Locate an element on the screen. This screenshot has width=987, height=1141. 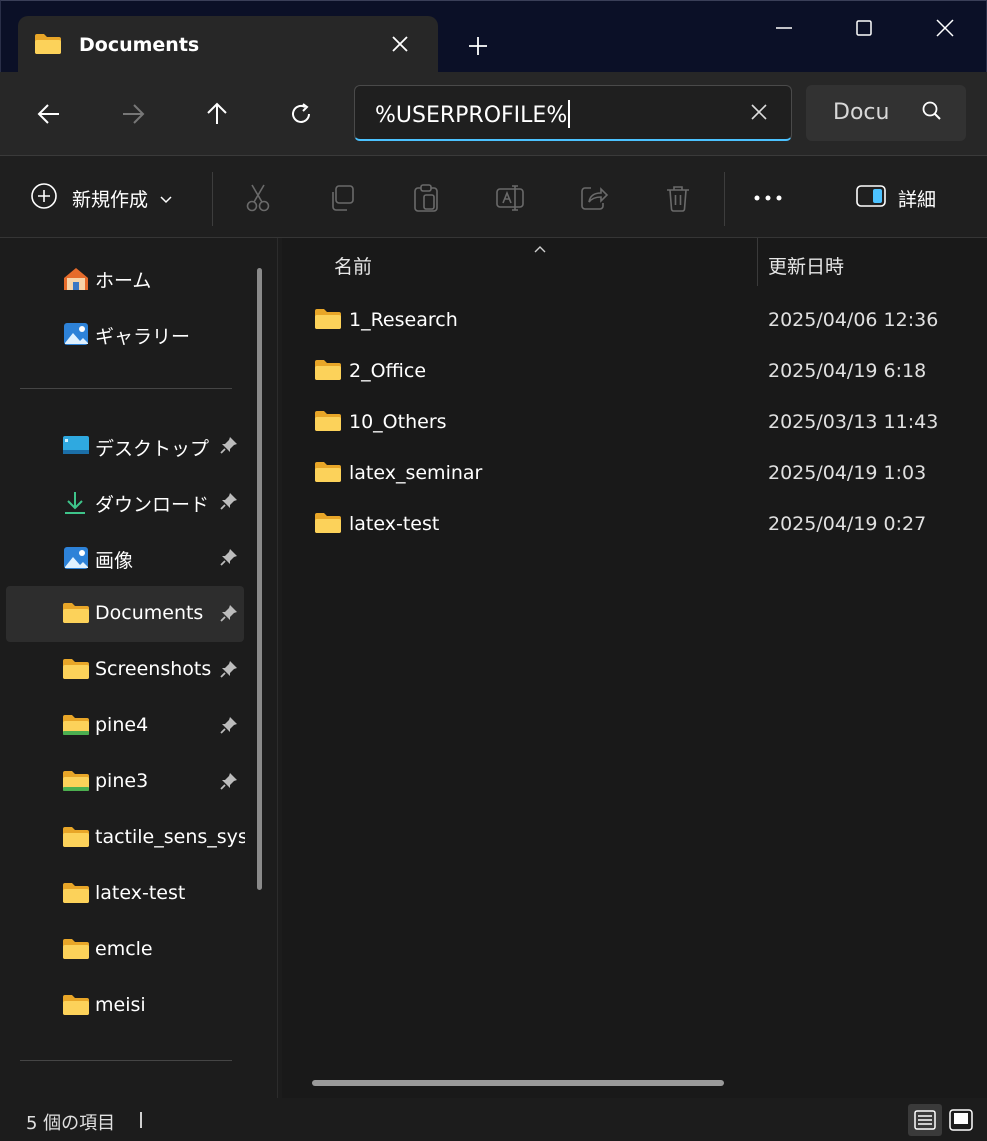
sidebar-item-documents: Documents is located at coordinates (125, 614).